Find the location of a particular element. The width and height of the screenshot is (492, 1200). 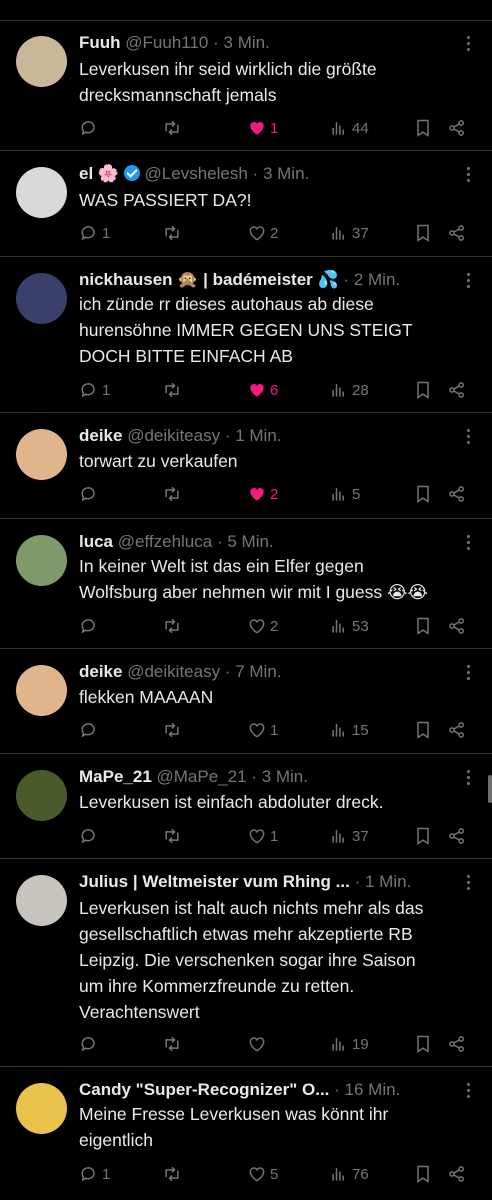

author-name: MaPe_21 is located at coordinates (115, 776).